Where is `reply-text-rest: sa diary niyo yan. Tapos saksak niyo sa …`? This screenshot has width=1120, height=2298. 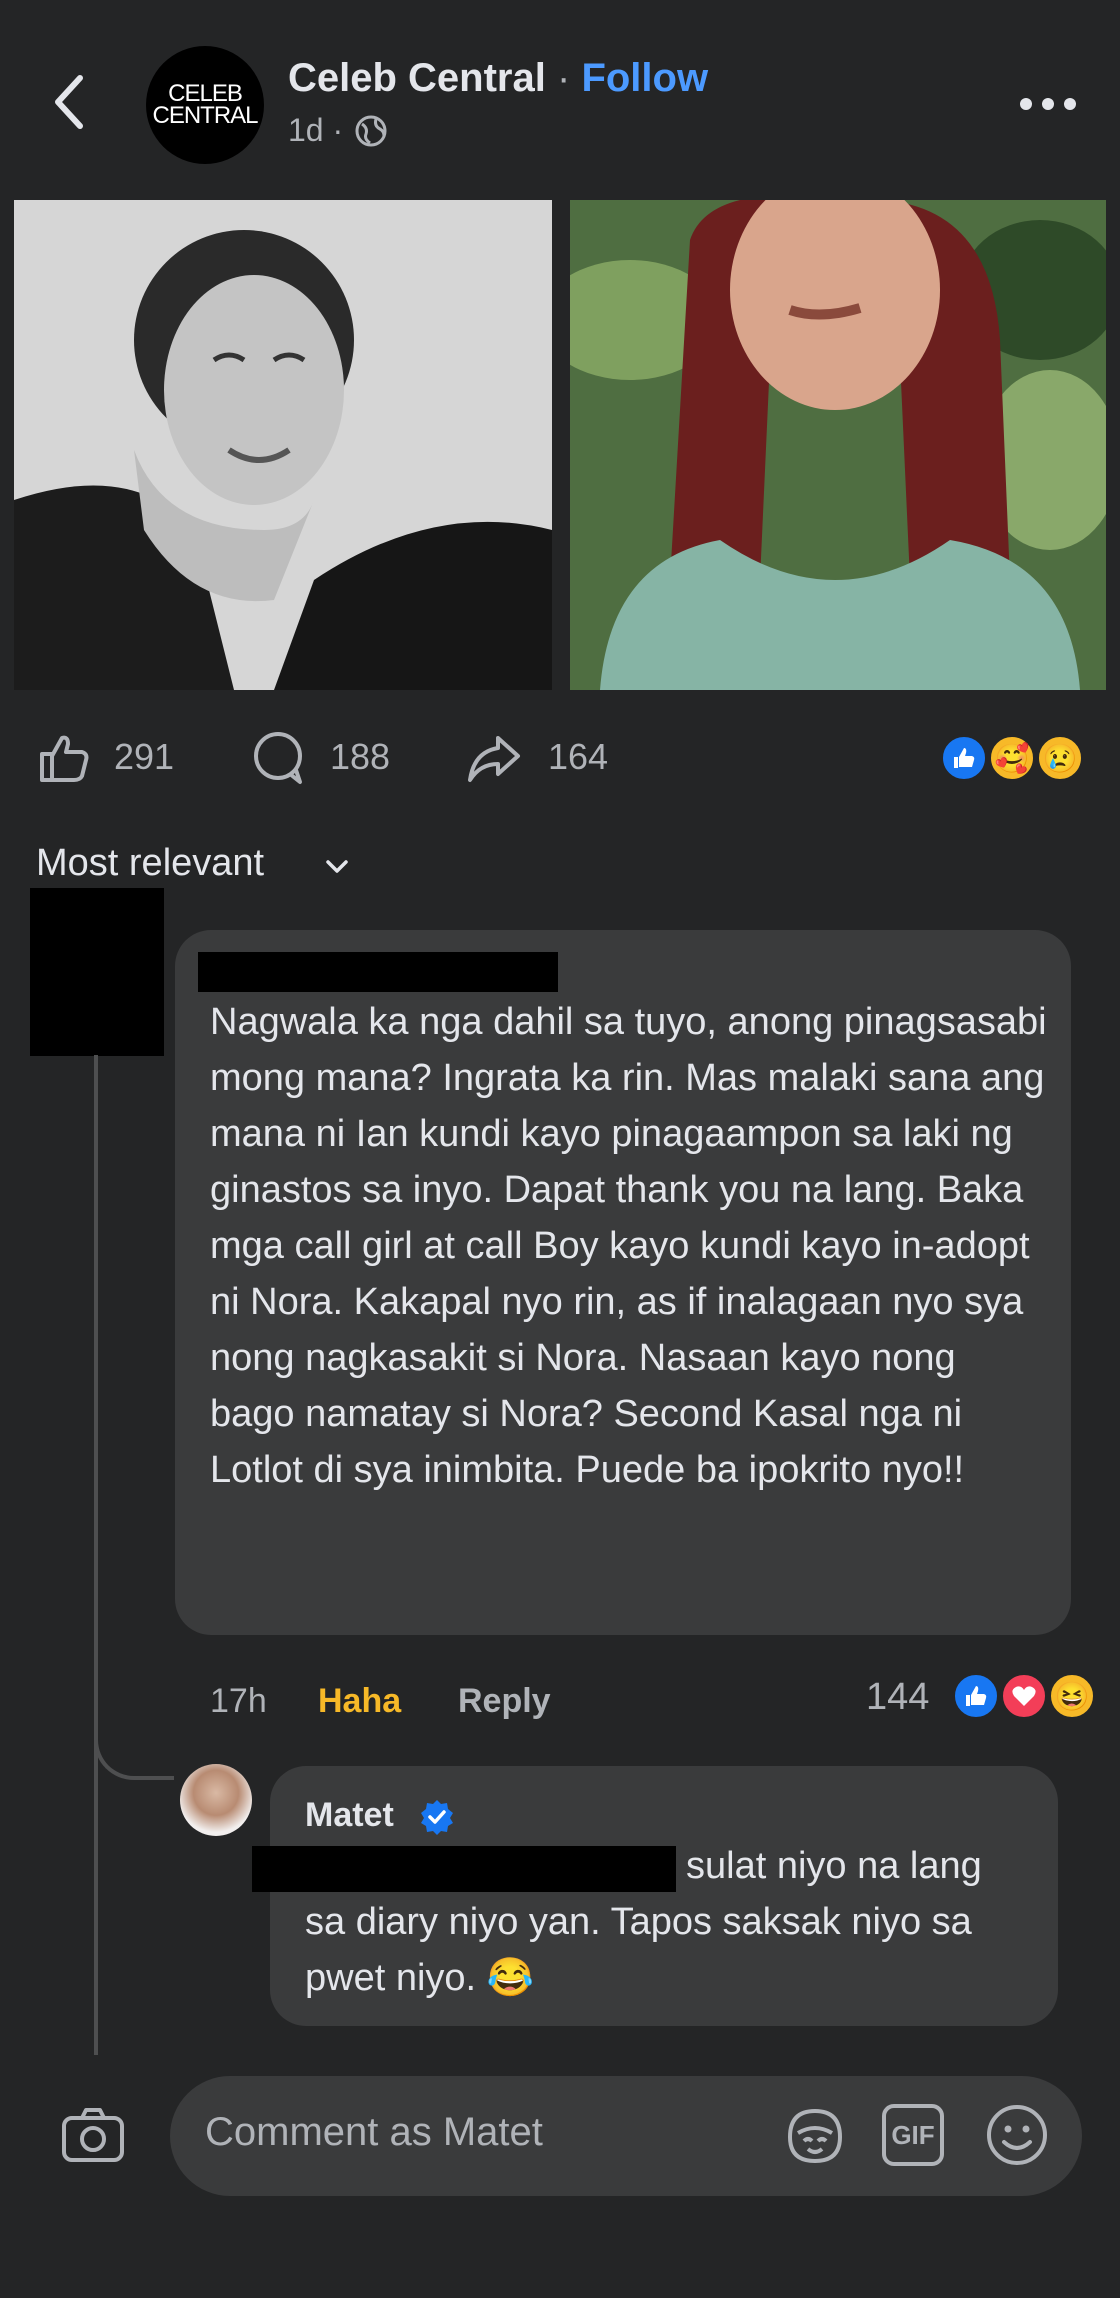 reply-text-rest: sa diary niyo yan. Tapos saksak niyo sa … is located at coordinates (638, 1950).